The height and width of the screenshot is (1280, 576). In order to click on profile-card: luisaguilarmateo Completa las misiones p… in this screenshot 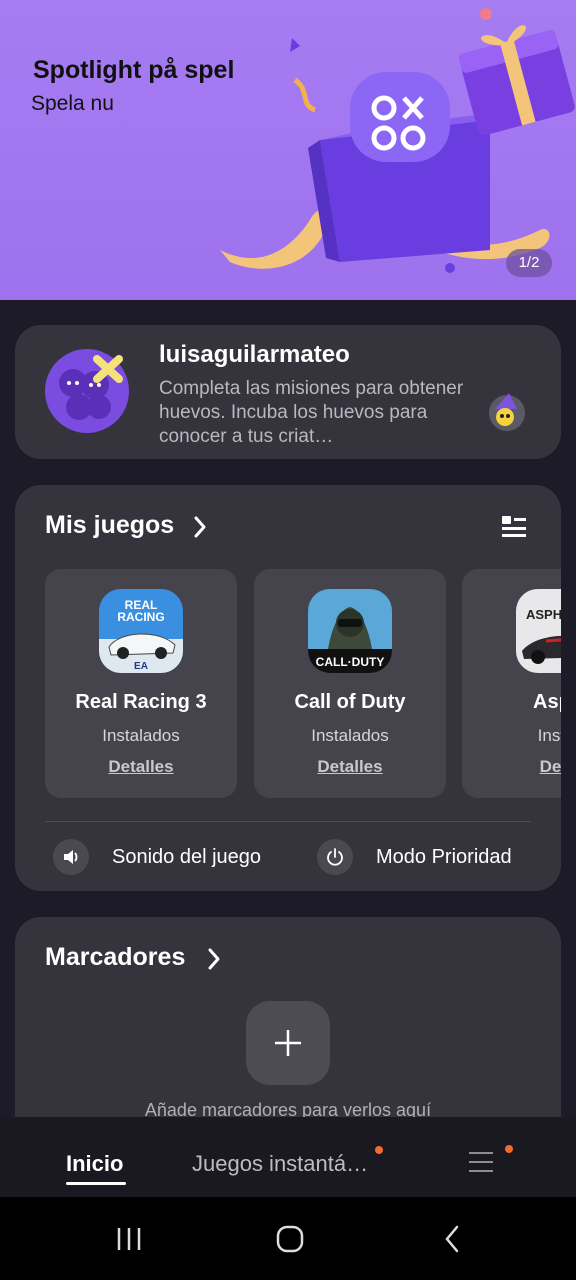, I will do `click(288, 392)`.